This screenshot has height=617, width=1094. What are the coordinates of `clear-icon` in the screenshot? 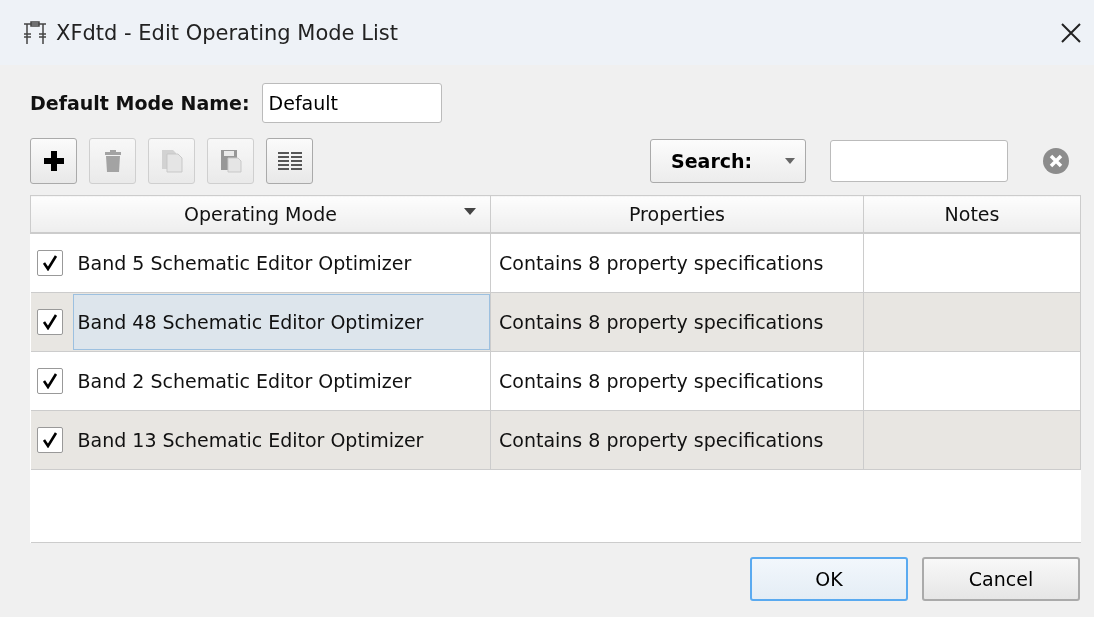 It's located at (1056, 161).